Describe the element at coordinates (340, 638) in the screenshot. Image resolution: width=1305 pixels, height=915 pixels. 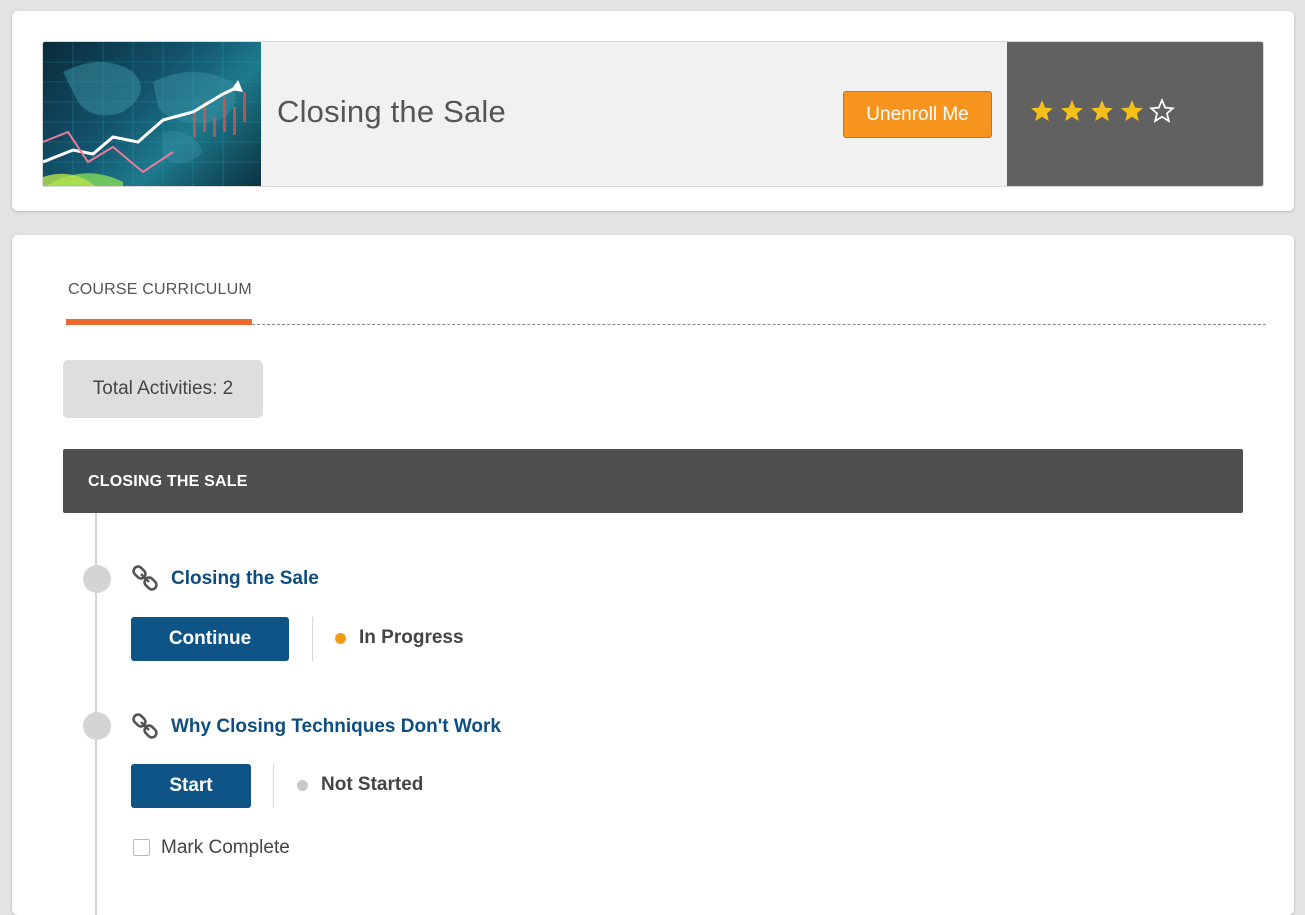
I see `in-progress-status-dot` at that location.